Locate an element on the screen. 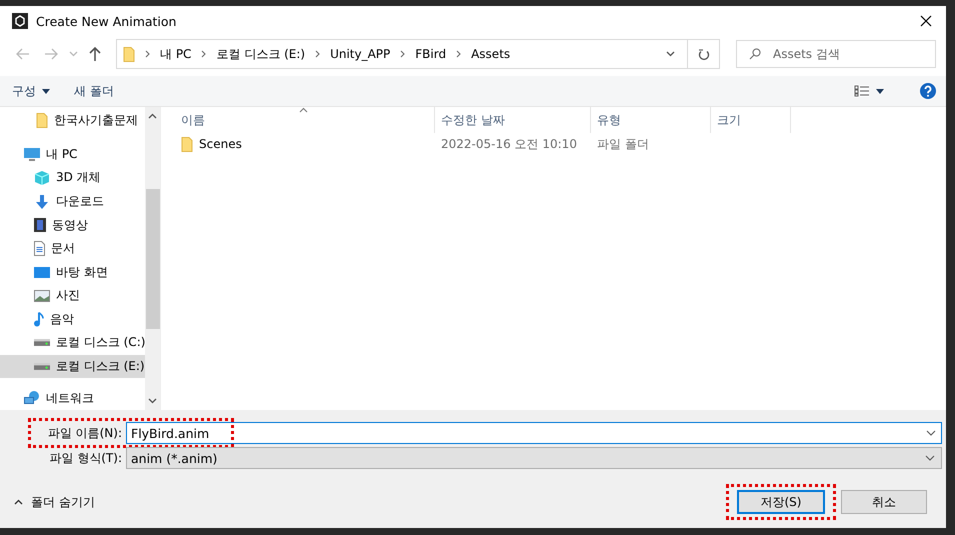 The width and height of the screenshot is (955, 535). scroll-down-icon is located at coordinates (153, 401).